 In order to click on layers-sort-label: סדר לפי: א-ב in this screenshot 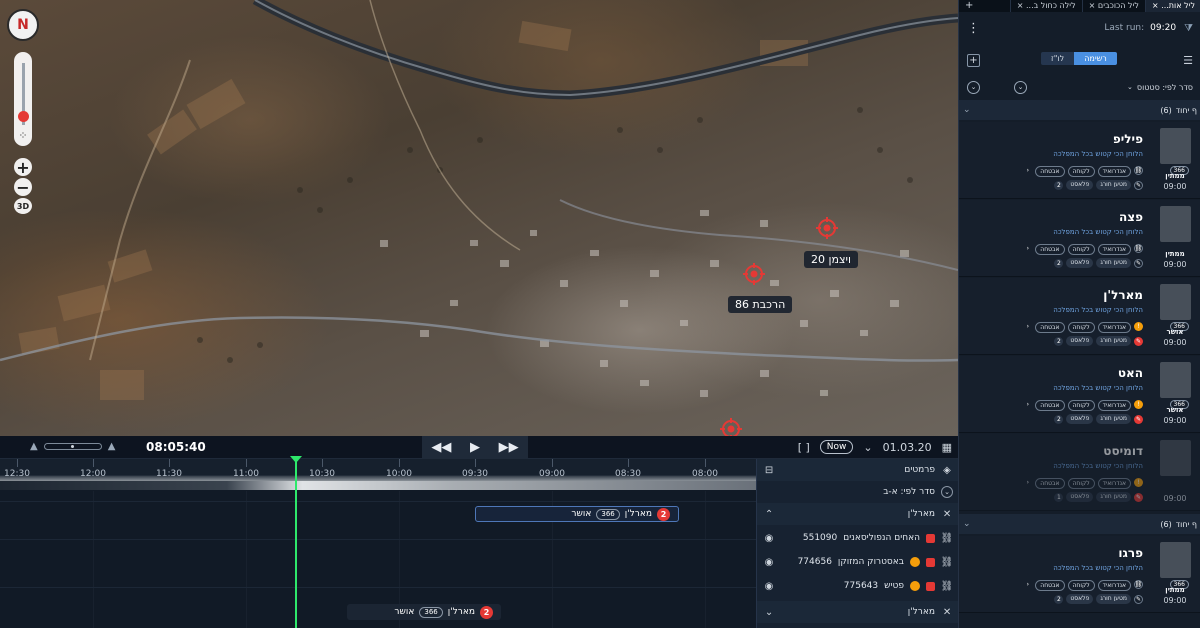, I will do `click(909, 492)`.